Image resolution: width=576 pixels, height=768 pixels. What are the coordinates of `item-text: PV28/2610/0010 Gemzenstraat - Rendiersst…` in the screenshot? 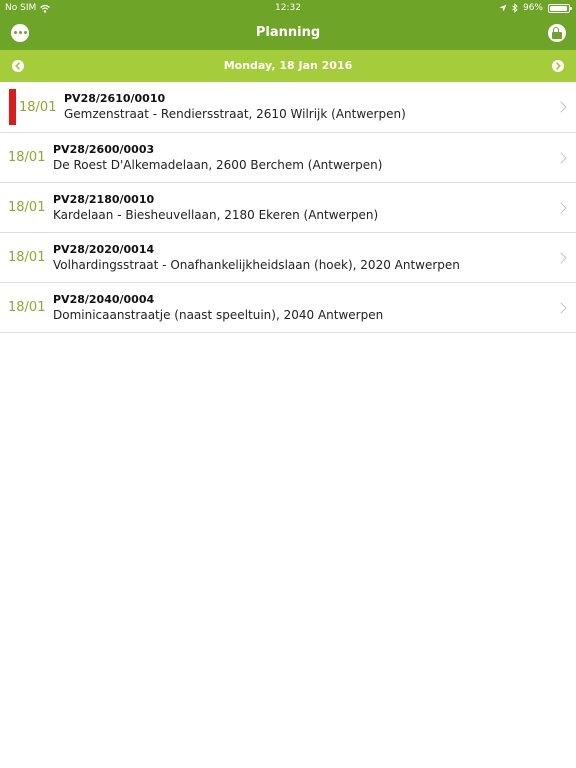 It's located at (235, 106).